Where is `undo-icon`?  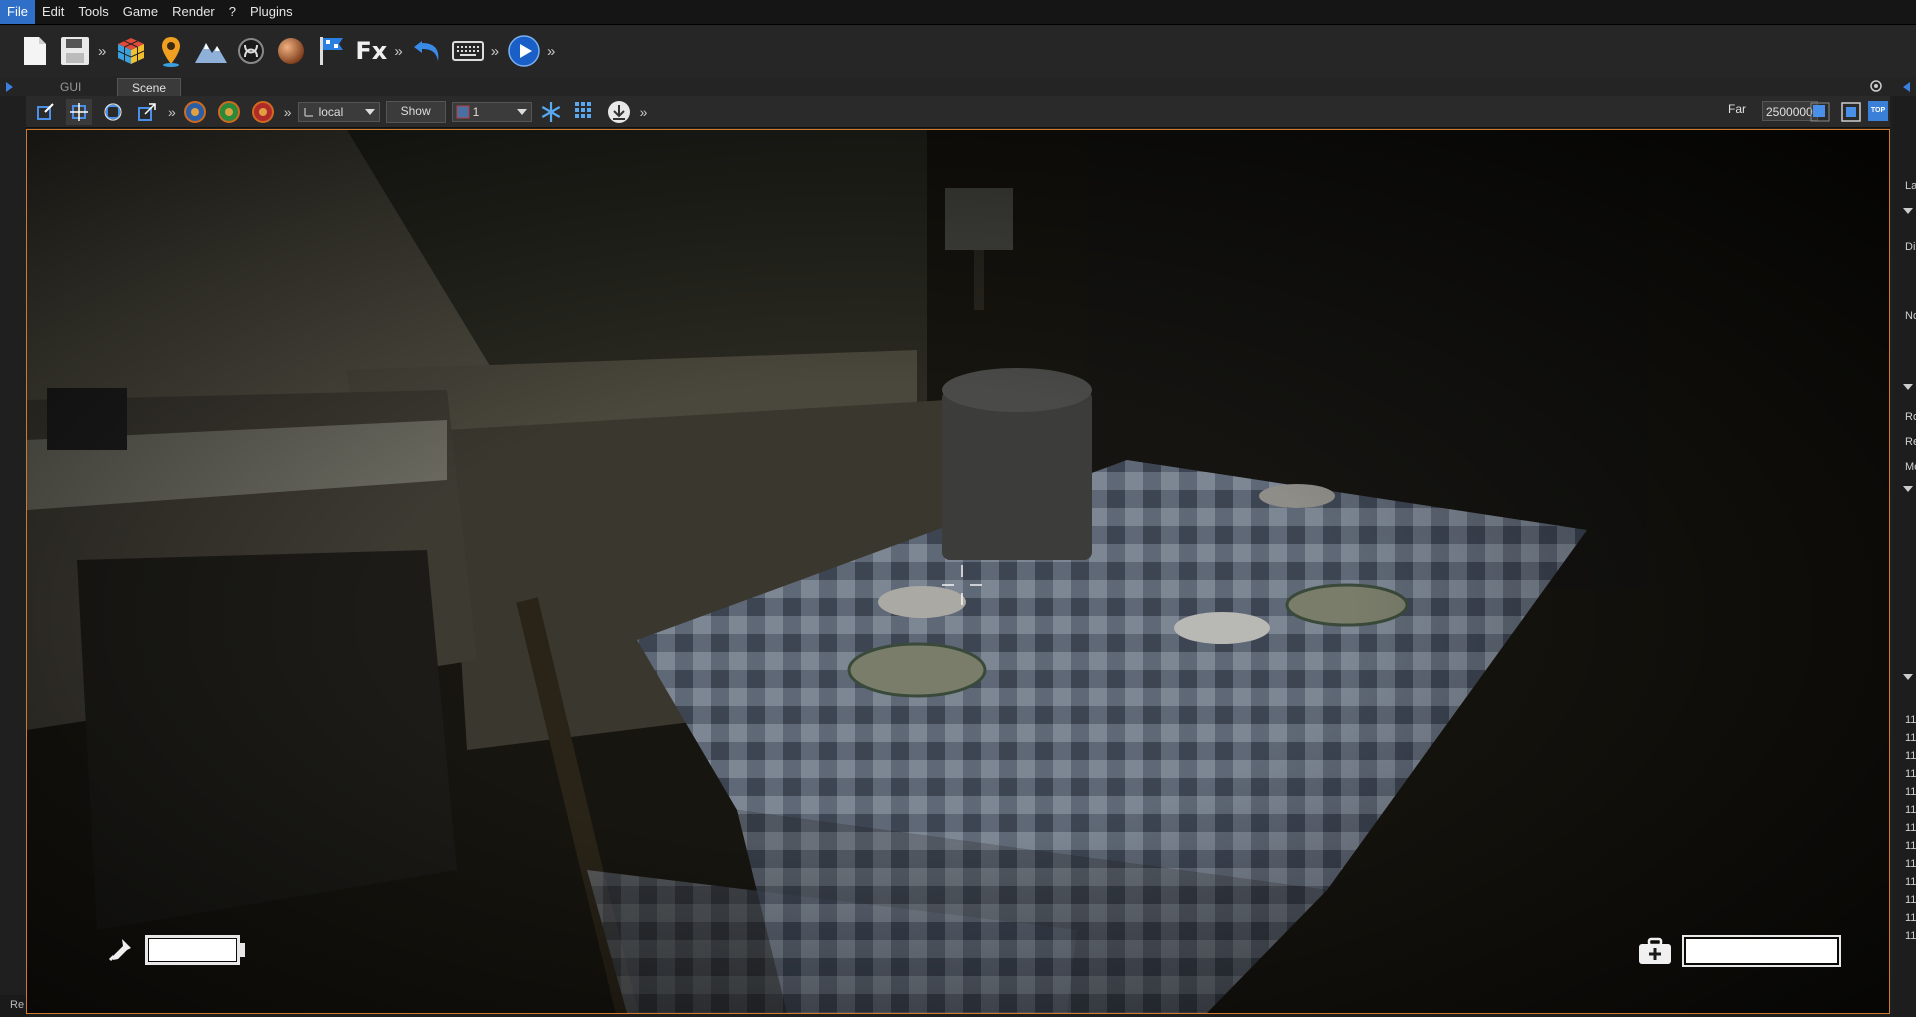 undo-icon is located at coordinates (426, 51).